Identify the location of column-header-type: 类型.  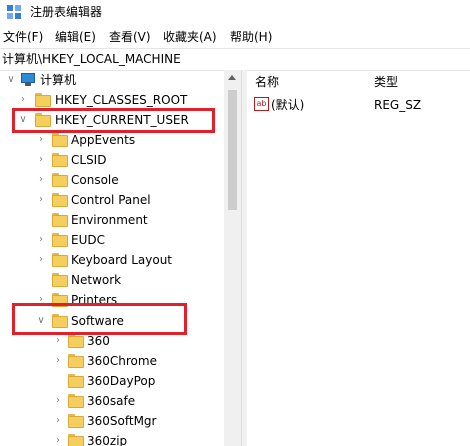
(386, 82).